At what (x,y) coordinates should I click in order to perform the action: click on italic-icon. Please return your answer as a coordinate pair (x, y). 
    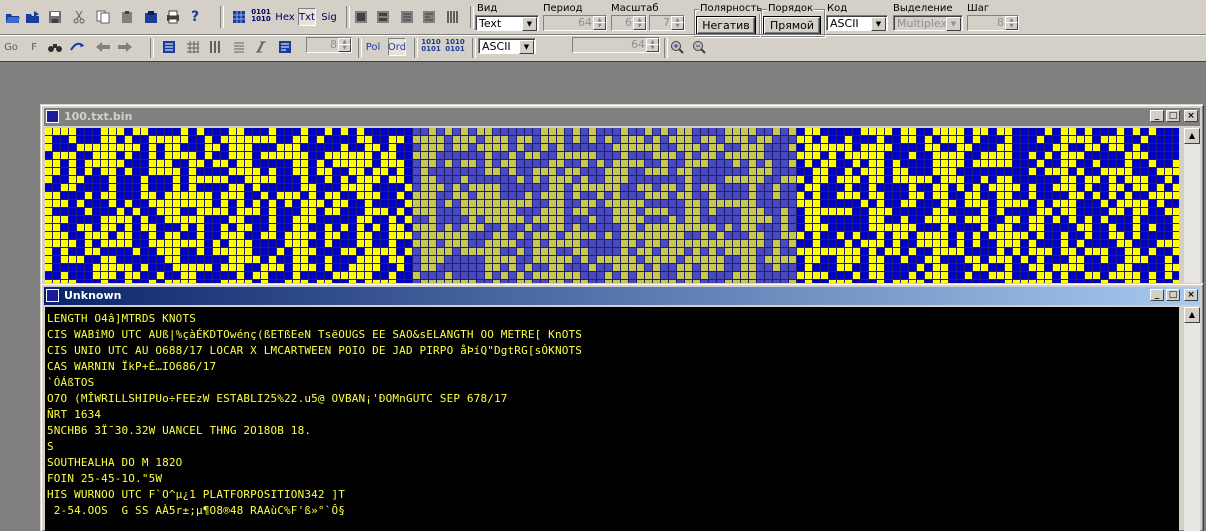
    Looking at the image, I should click on (261, 47).